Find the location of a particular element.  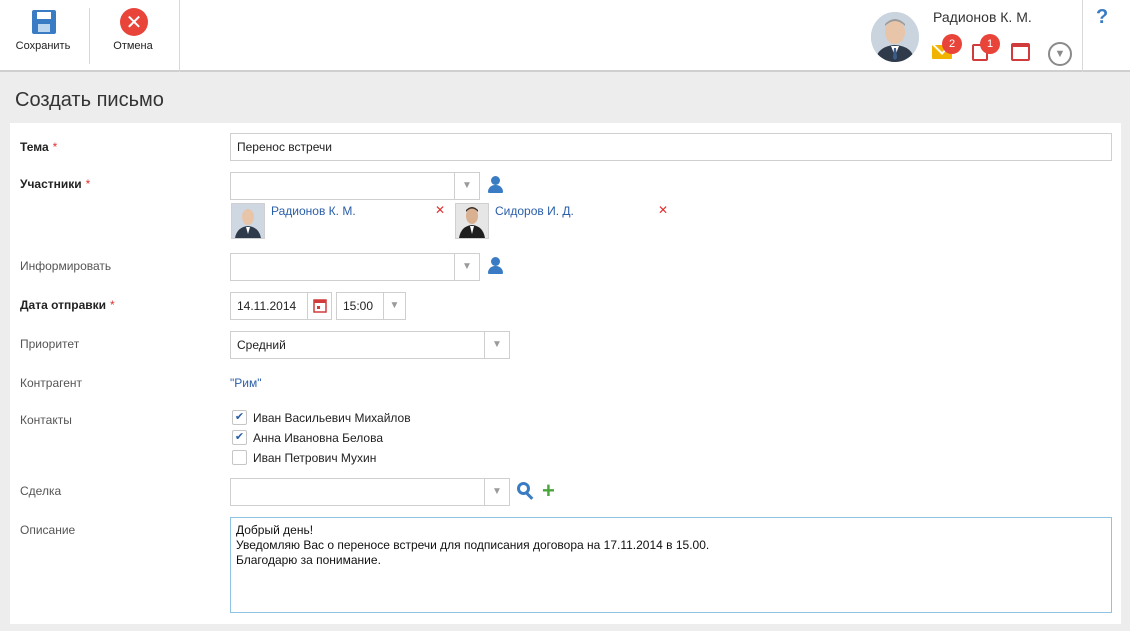

contact-name: Анна Ивановна Белова is located at coordinates (318, 438).